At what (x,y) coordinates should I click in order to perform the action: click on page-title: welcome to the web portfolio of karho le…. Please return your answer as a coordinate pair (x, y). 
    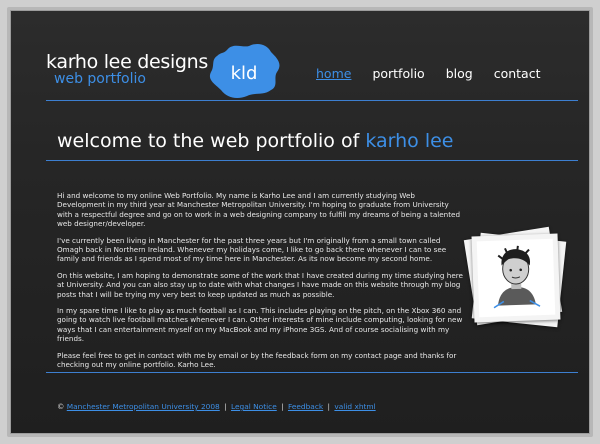
    Looking at the image, I should click on (255, 141).